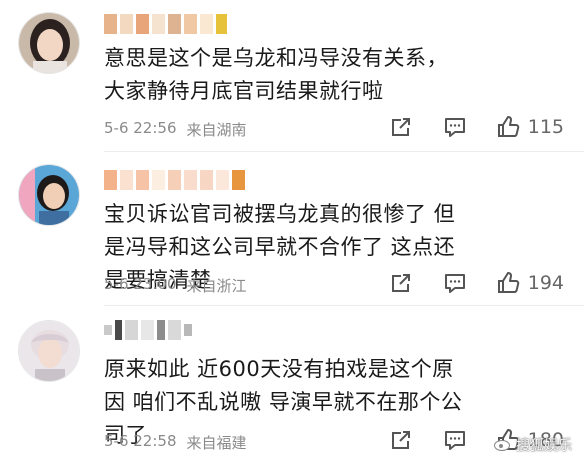 This screenshot has width=584, height=465. I want to click on comment-time: 5-6 23:00, so click(140, 284).